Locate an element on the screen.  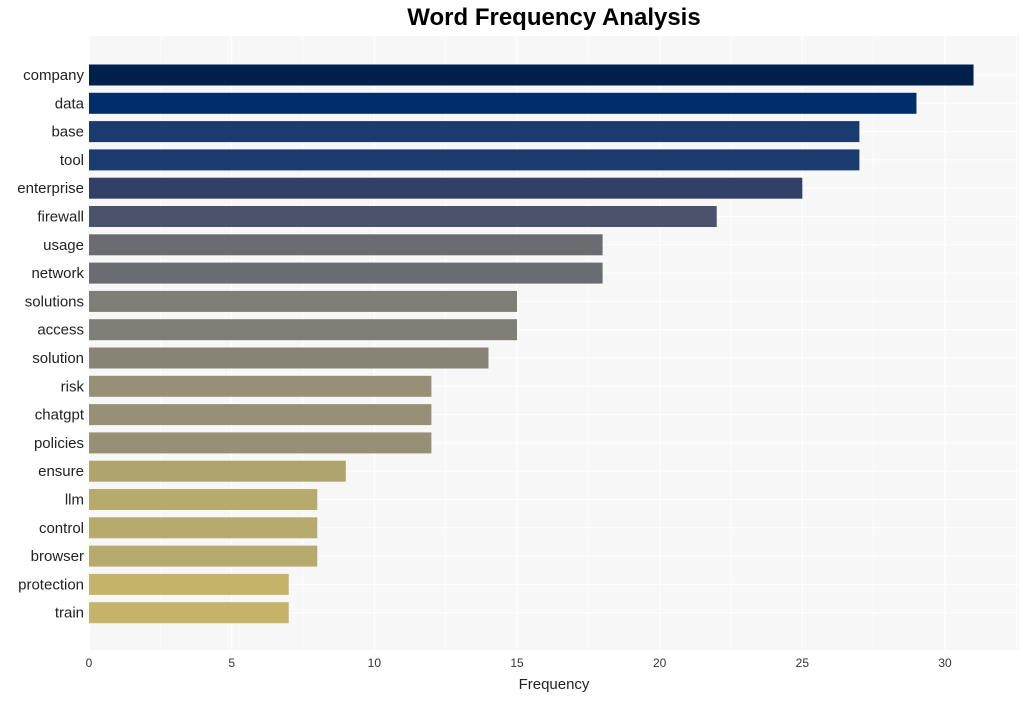
bar-company is located at coordinates (531, 75).